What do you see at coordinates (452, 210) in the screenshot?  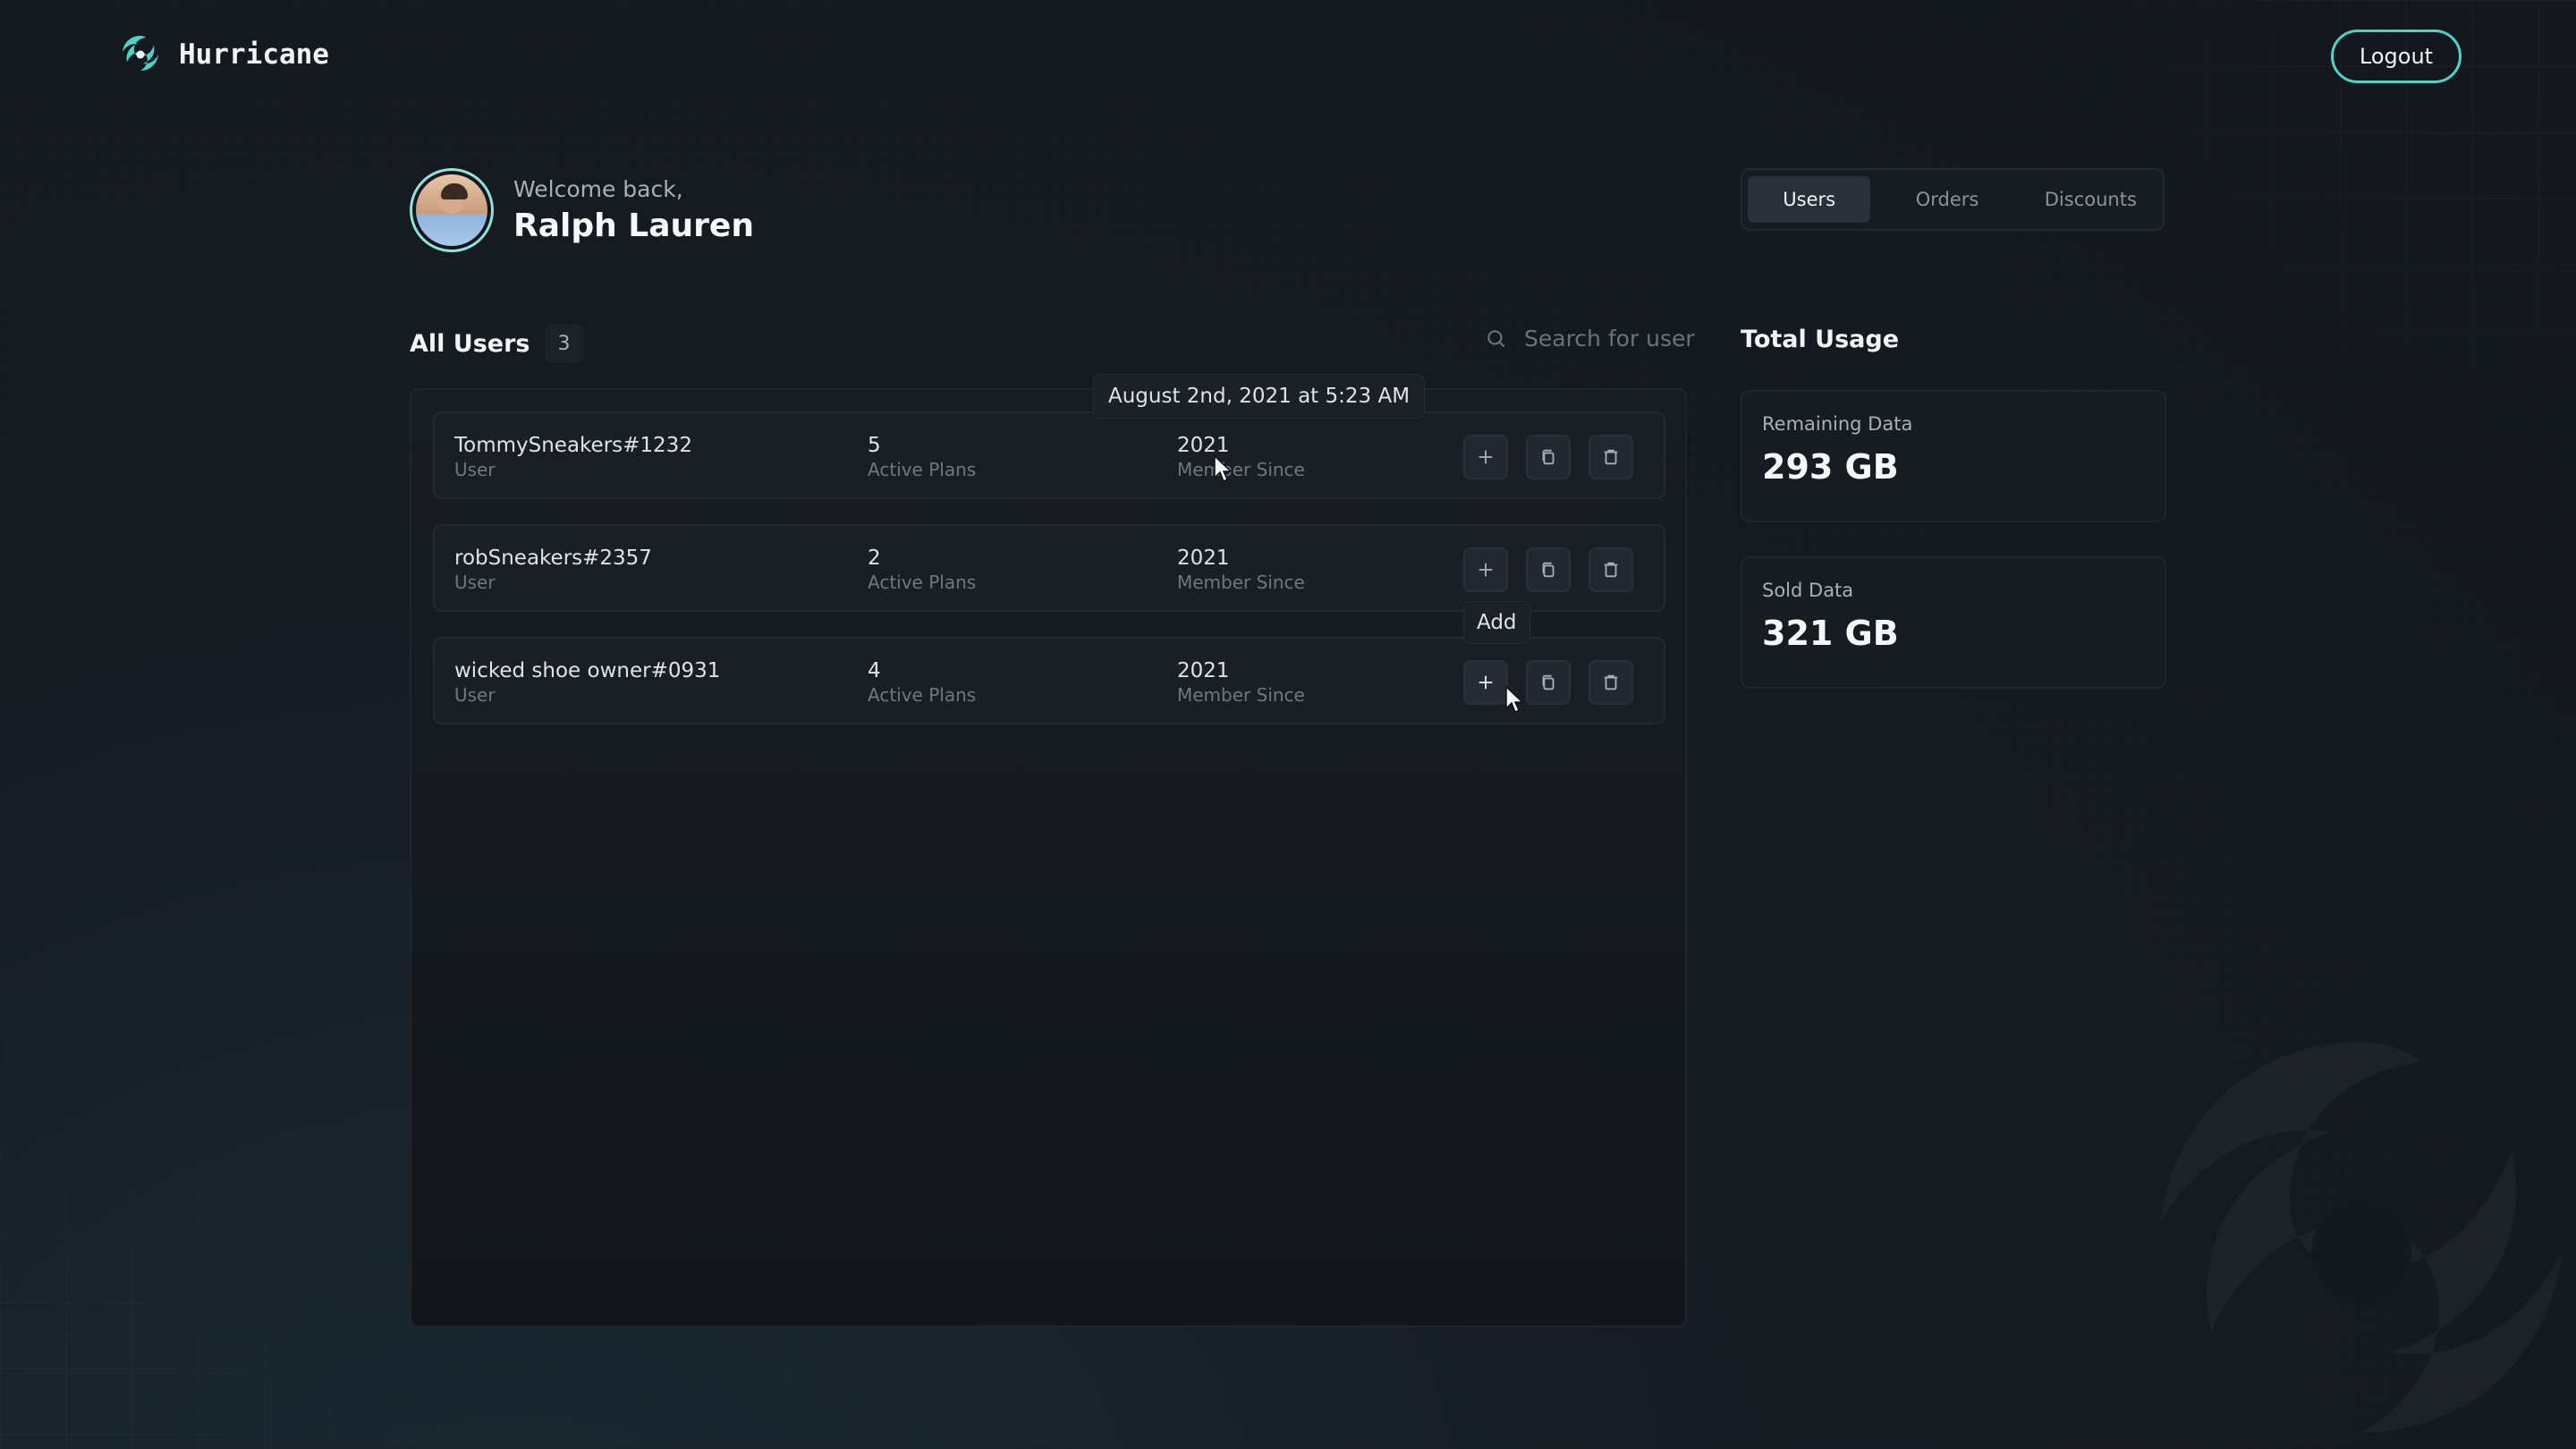 I see `avatar` at bounding box center [452, 210].